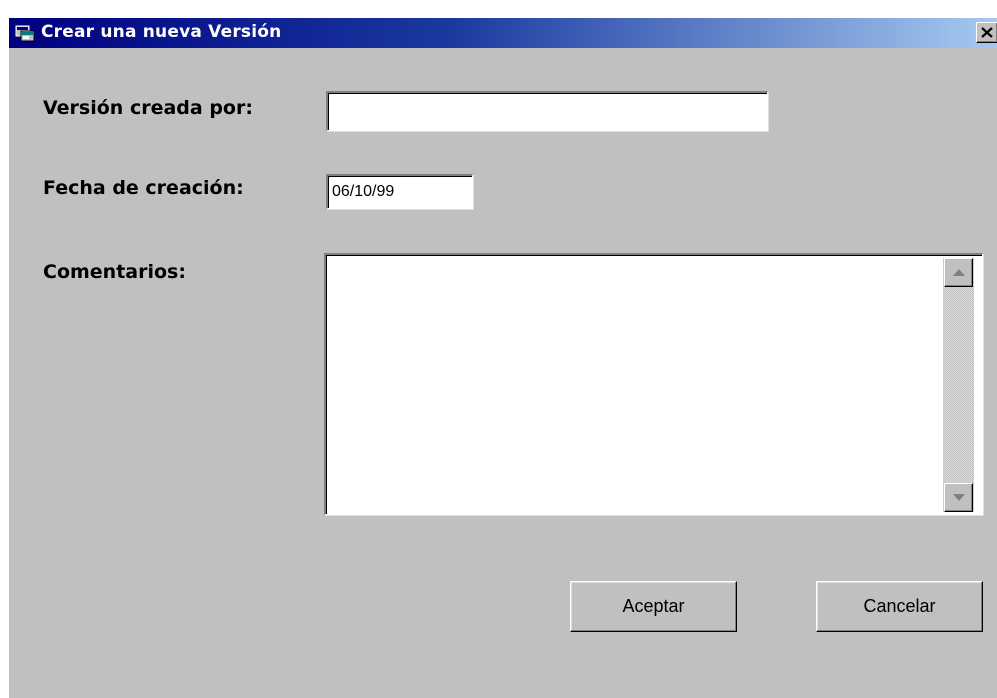 The width and height of the screenshot is (997, 698). Describe the element at coordinates (161, 32) in the screenshot. I see `window-title: Crear una nueva Versión` at that location.